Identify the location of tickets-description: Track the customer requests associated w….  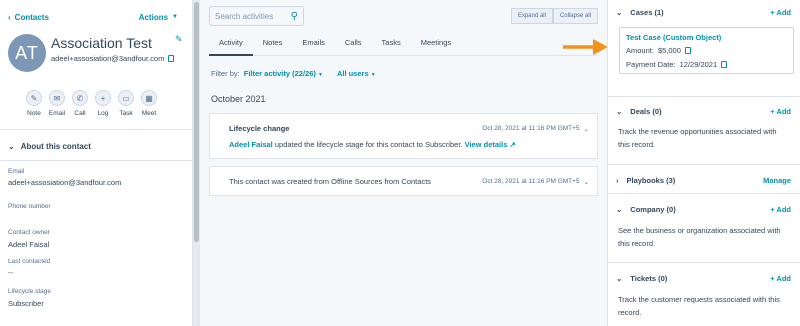
(699, 306).